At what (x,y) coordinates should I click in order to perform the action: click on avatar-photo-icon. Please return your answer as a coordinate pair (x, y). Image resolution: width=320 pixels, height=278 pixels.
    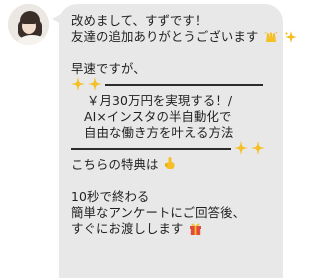
    Looking at the image, I should click on (28, 24).